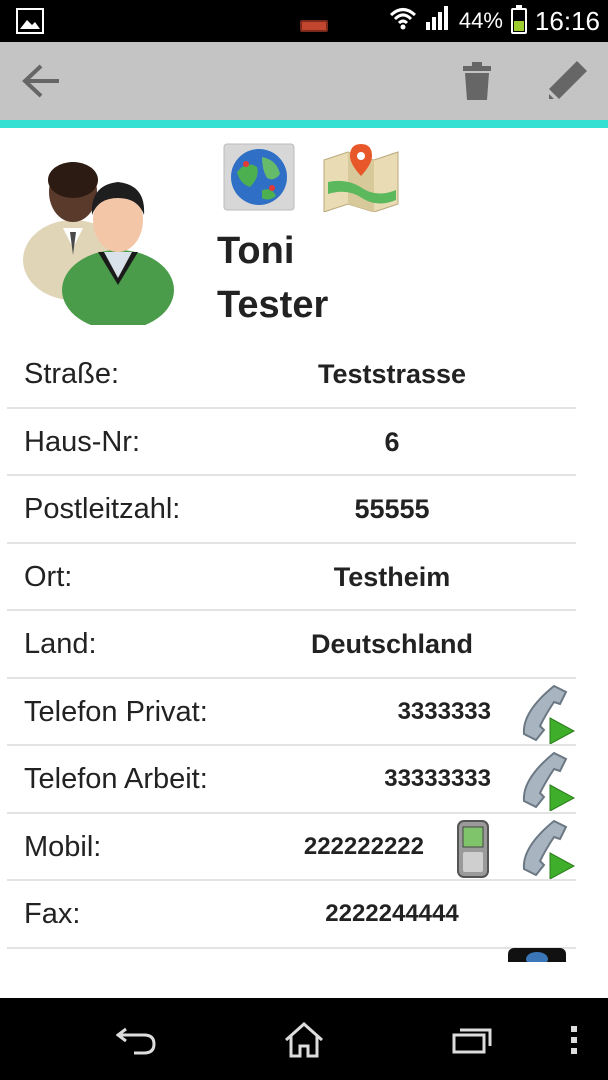 Image resolution: width=608 pixels, height=1080 pixels. What do you see at coordinates (41, 81) in the screenshot?
I see `back-arrow-icon` at bounding box center [41, 81].